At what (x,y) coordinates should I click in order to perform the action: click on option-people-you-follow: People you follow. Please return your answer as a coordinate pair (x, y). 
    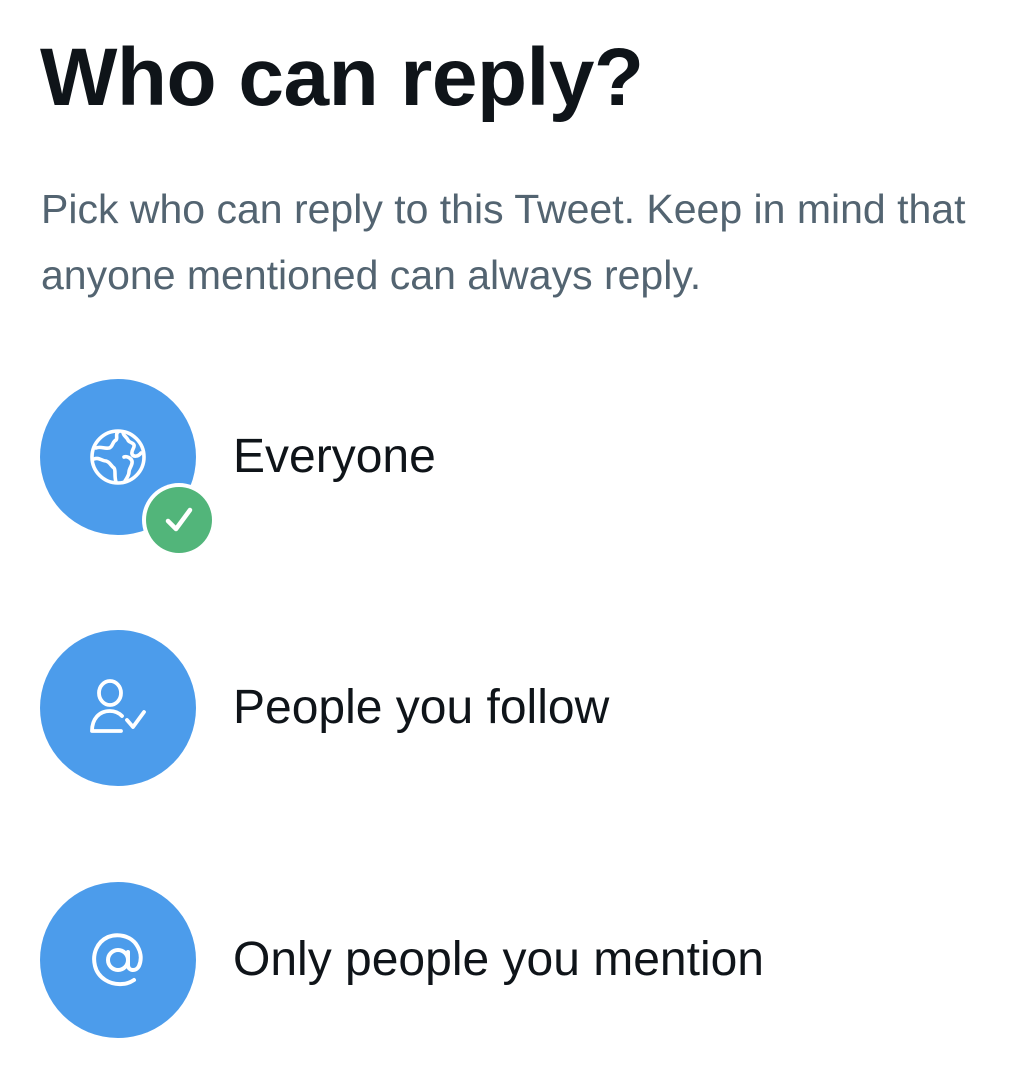
    Looking at the image, I should click on (510, 708).